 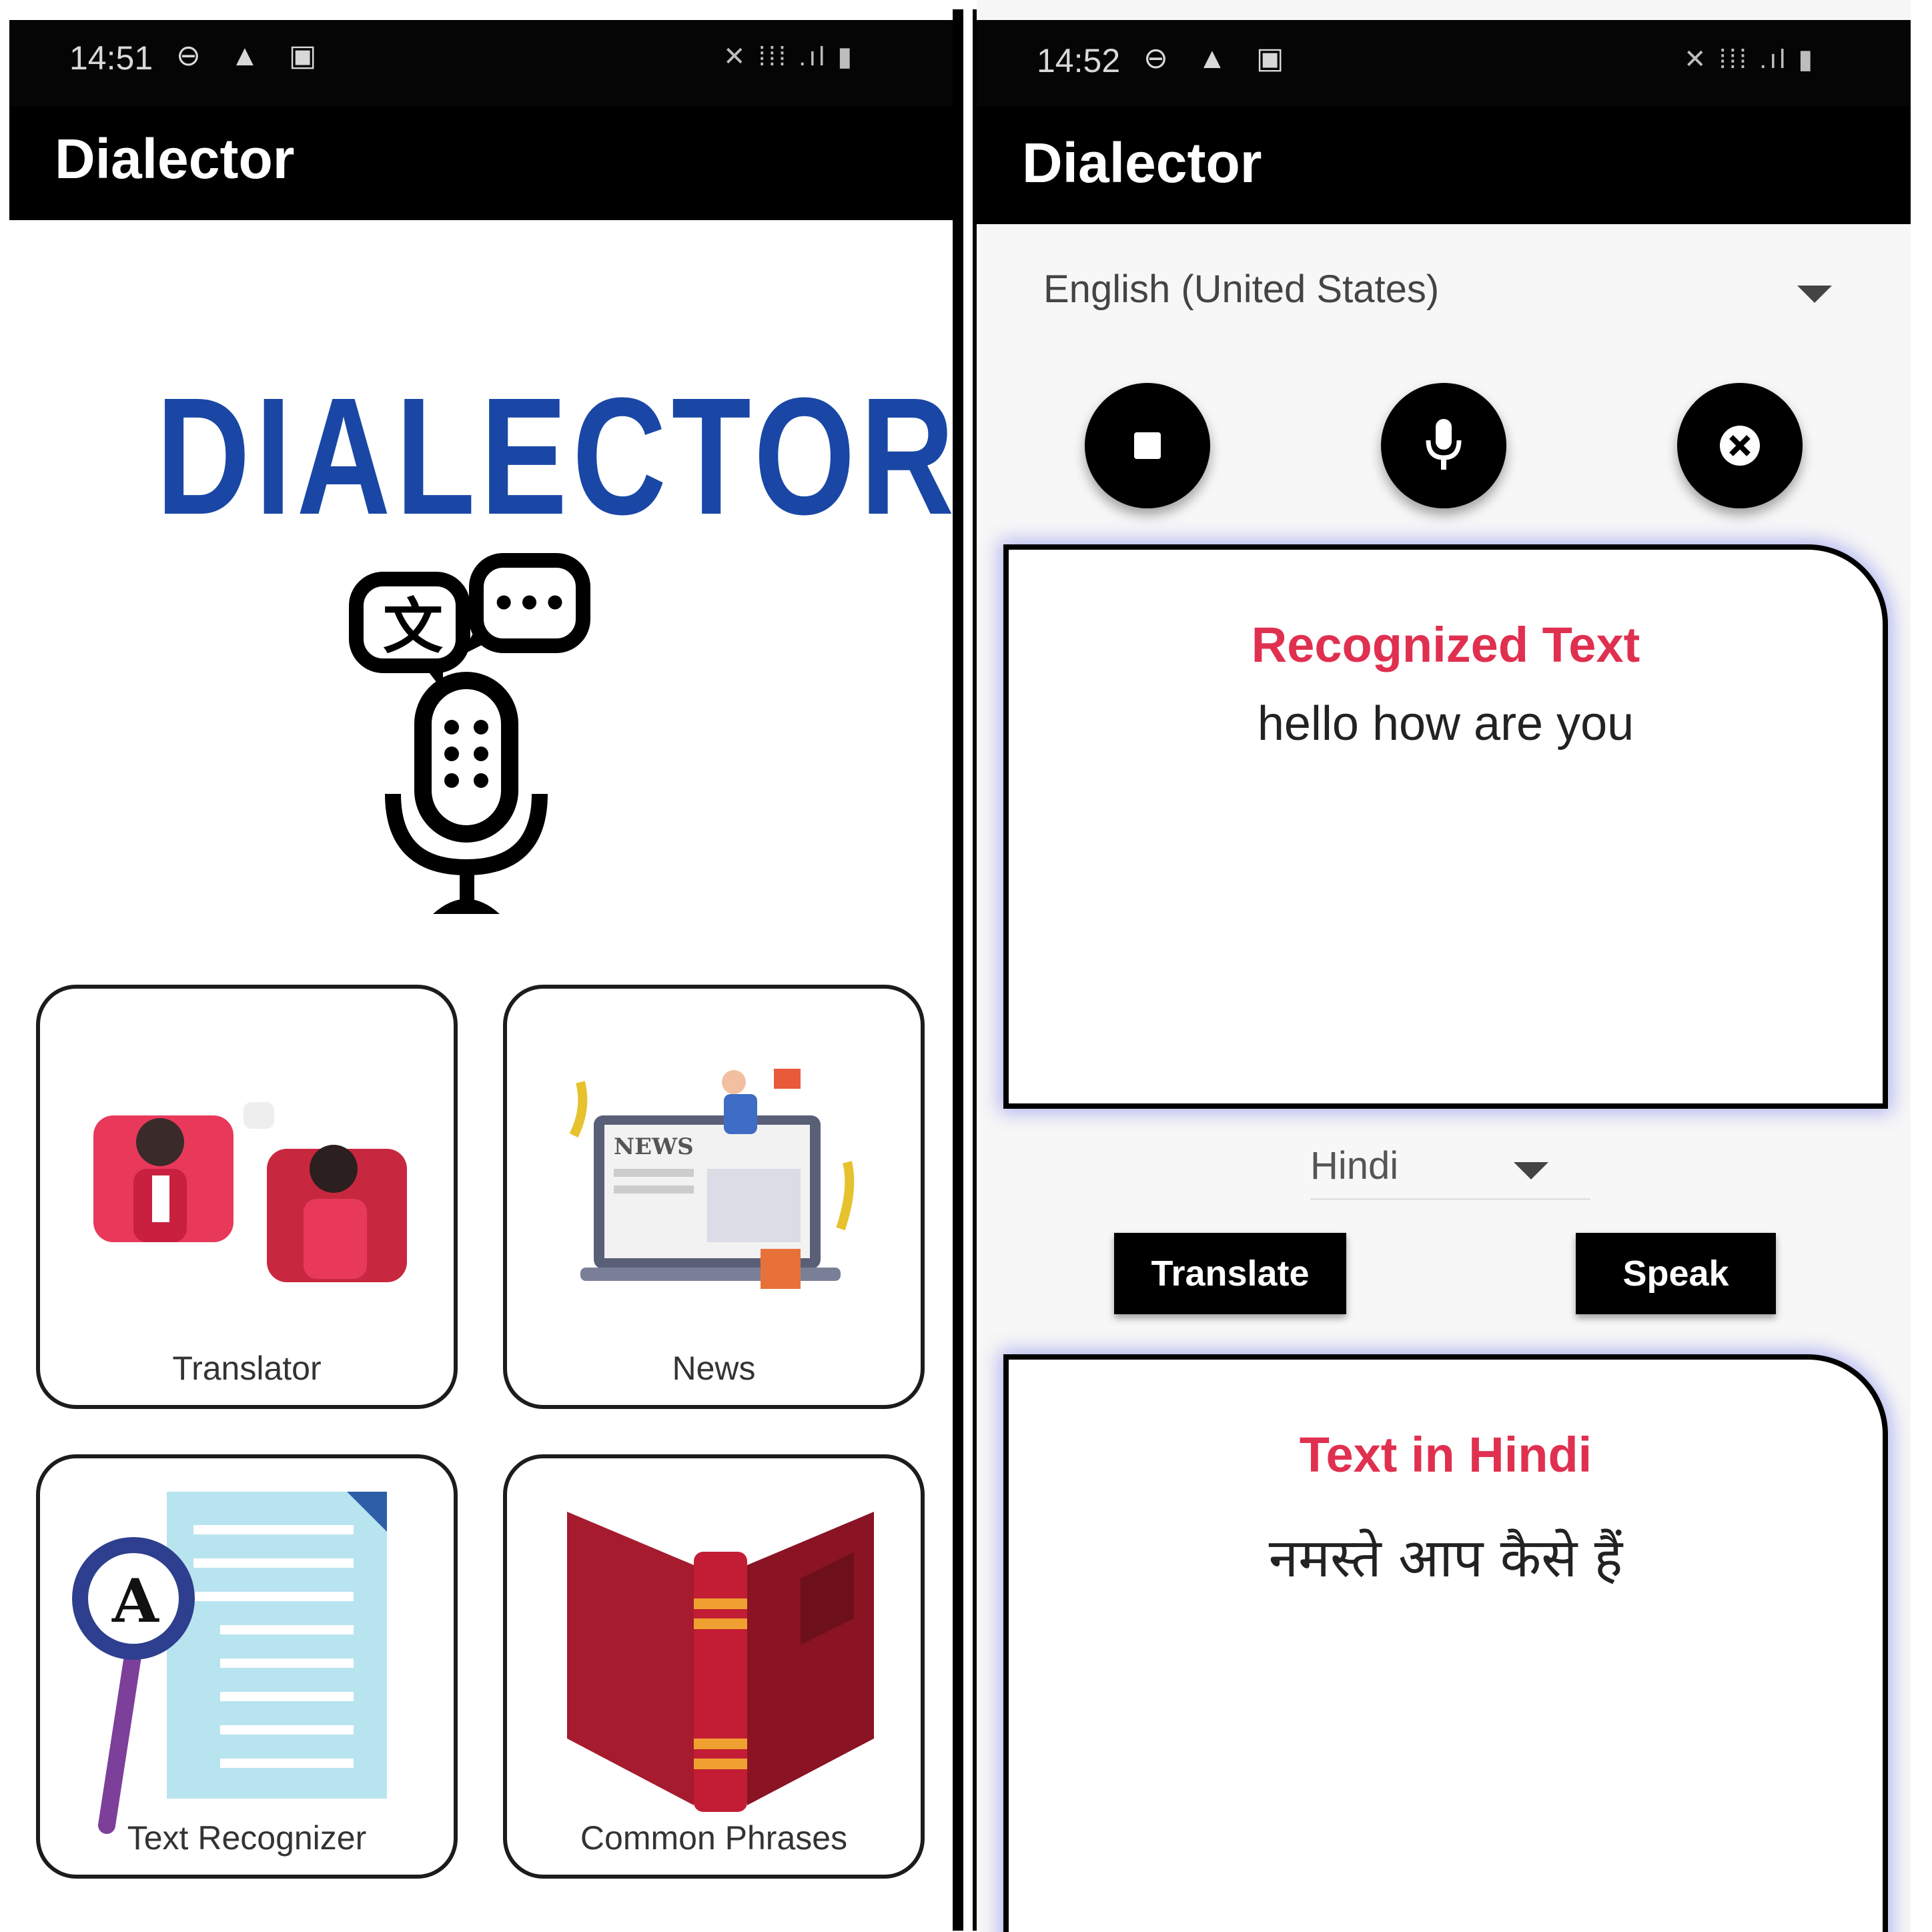 What do you see at coordinates (712, 1179) in the screenshot?
I see `news-illustration-icon: NEWS` at bounding box center [712, 1179].